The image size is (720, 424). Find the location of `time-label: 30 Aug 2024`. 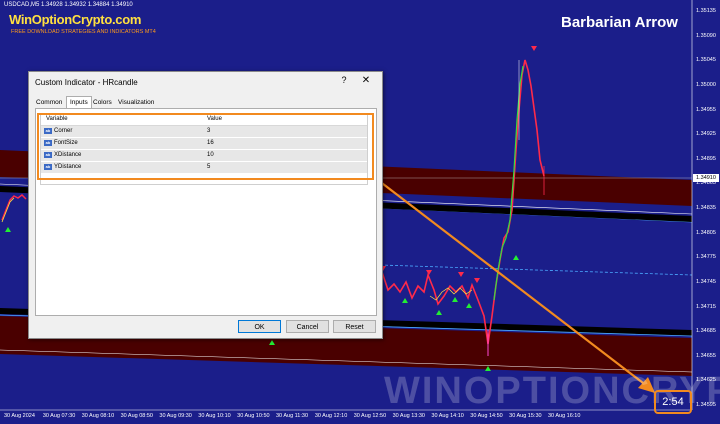

time-label: 30 Aug 2024 is located at coordinates (19, 416).